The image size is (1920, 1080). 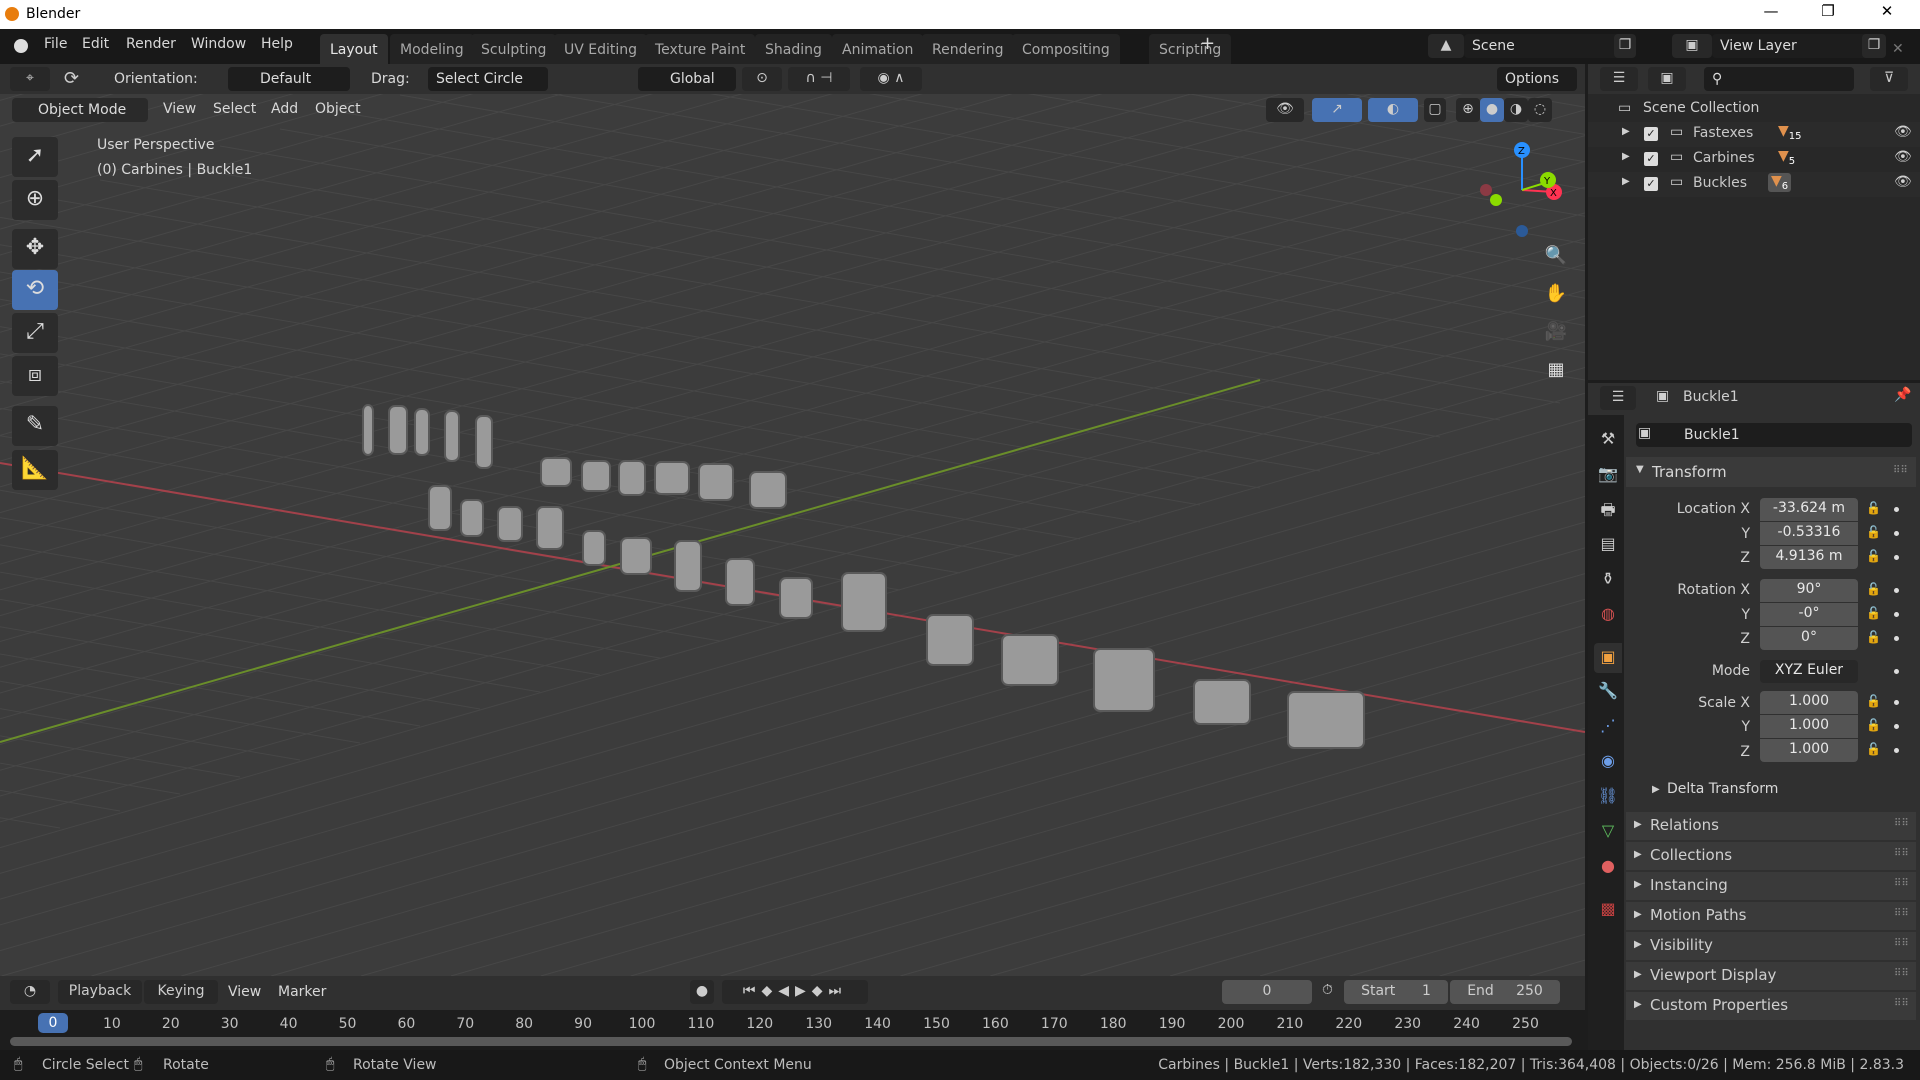 I want to click on rotation-x-field: 90°, so click(x=1809, y=590).